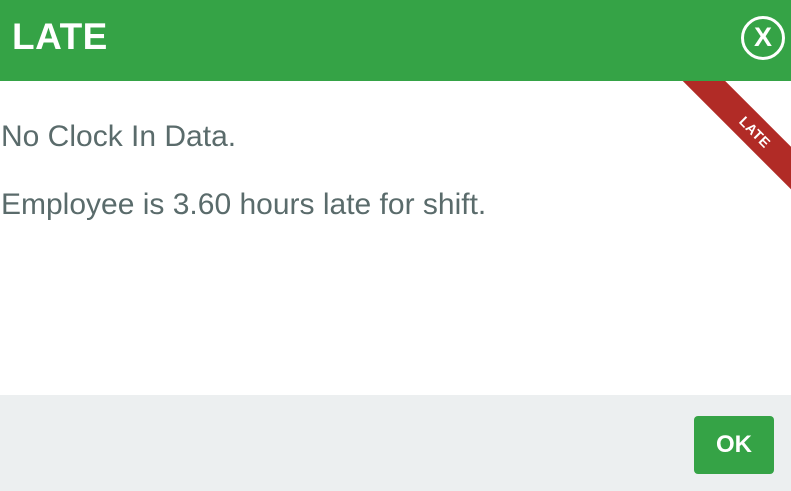 The height and width of the screenshot is (491, 791). Describe the element at coordinates (119, 136) in the screenshot. I see `clock-in-message: No Clock In Data.` at that location.